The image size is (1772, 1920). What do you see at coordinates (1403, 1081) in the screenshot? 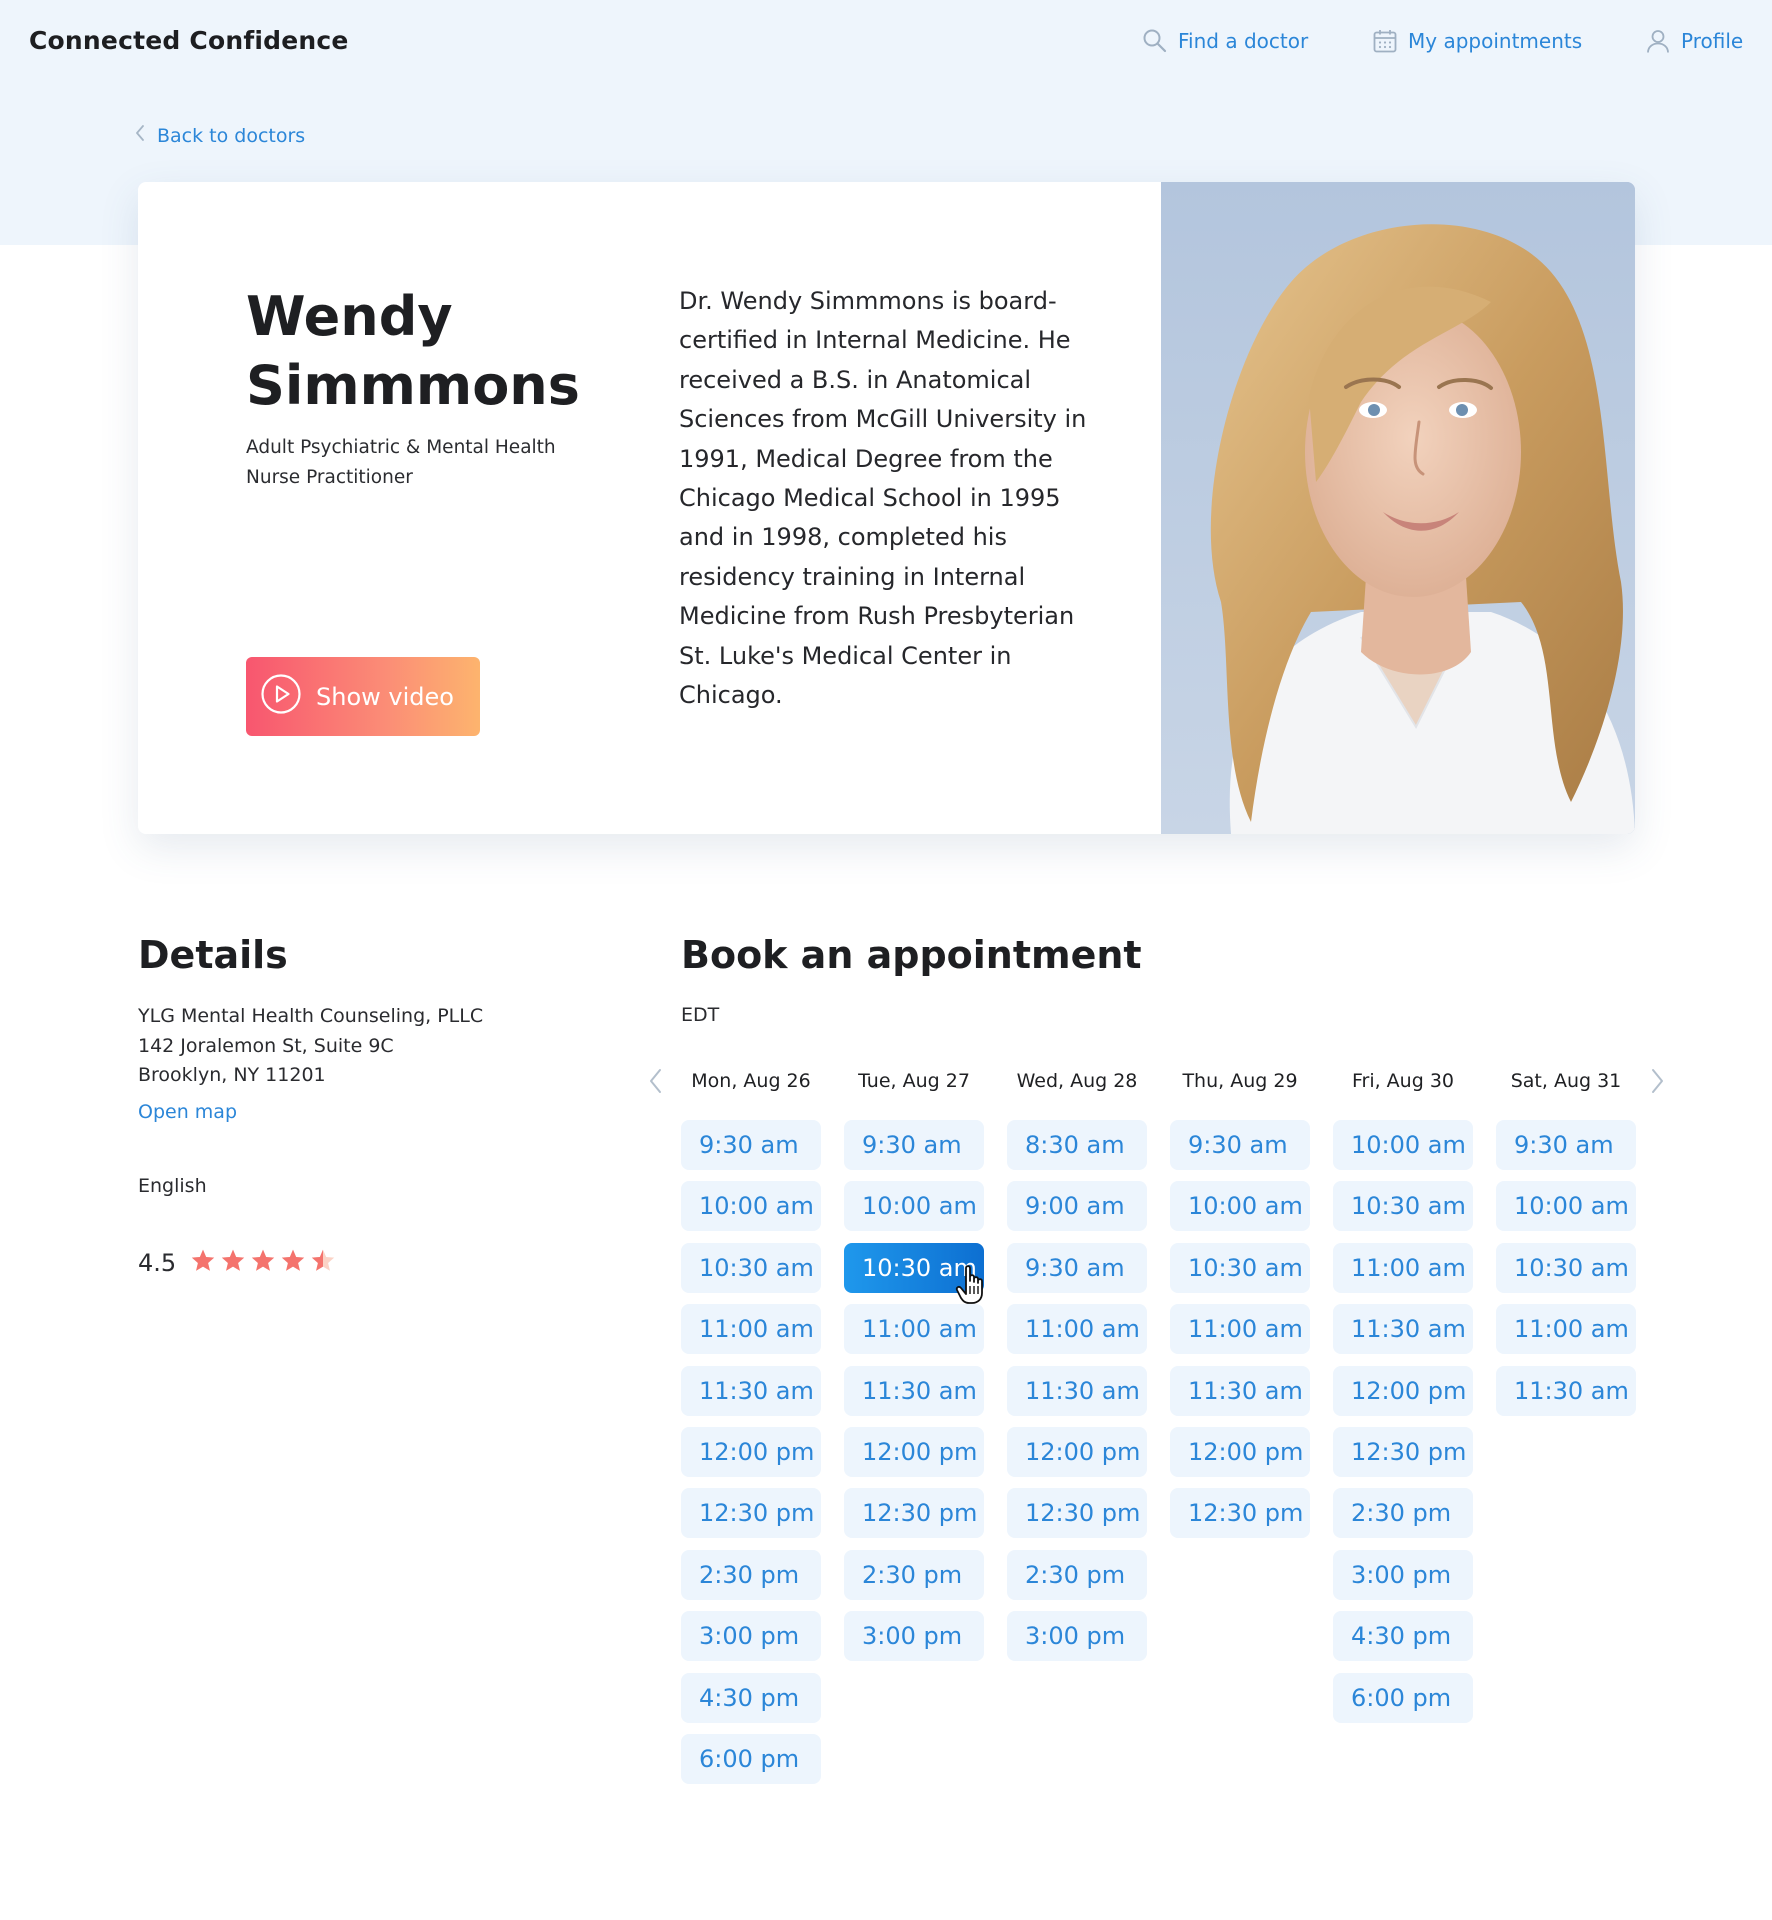
I see `day-label: Fri, Aug 30` at bounding box center [1403, 1081].